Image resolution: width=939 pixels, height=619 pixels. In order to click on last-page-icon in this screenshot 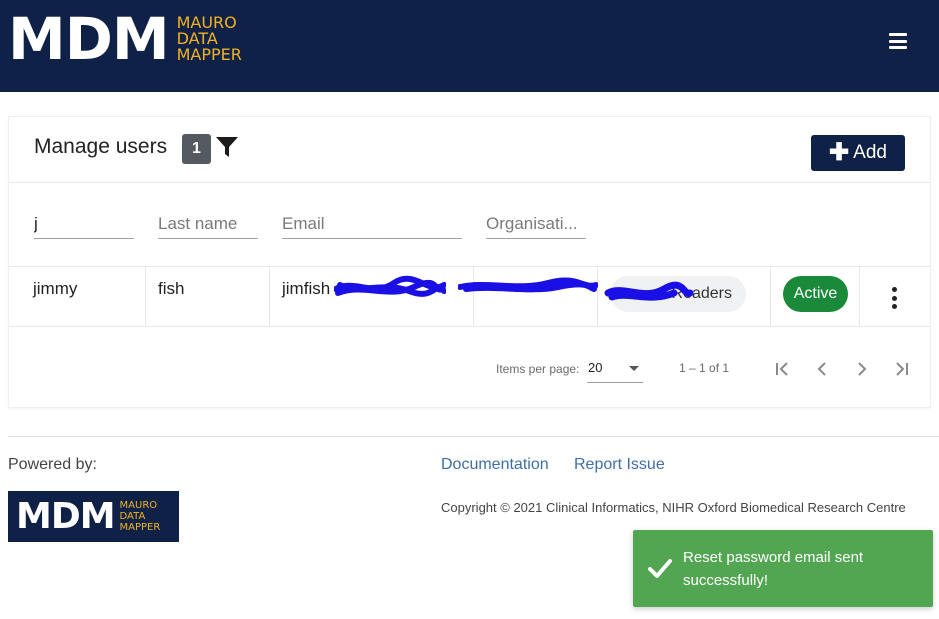, I will do `click(902, 369)`.